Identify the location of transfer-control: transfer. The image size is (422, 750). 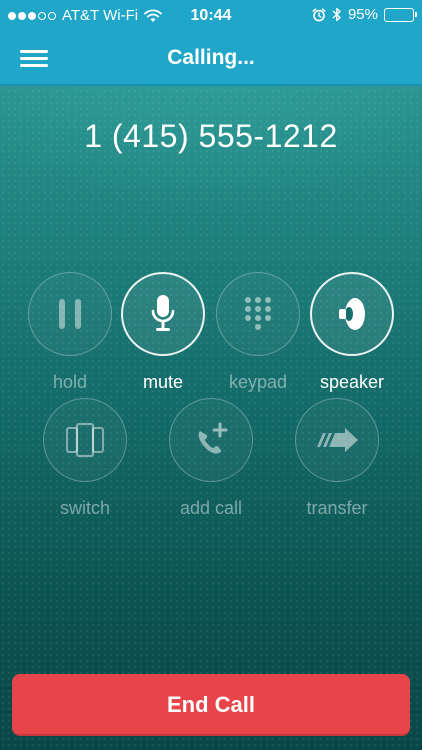
(337, 458).